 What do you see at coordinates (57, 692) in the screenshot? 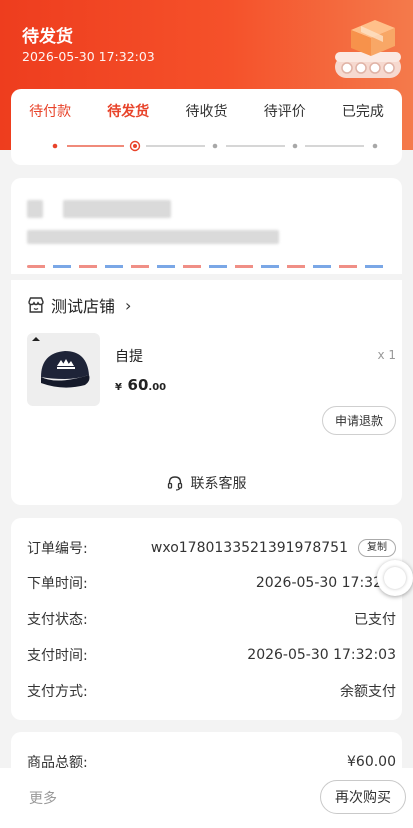
I see `payment-method-label: 支付方式:` at bounding box center [57, 692].